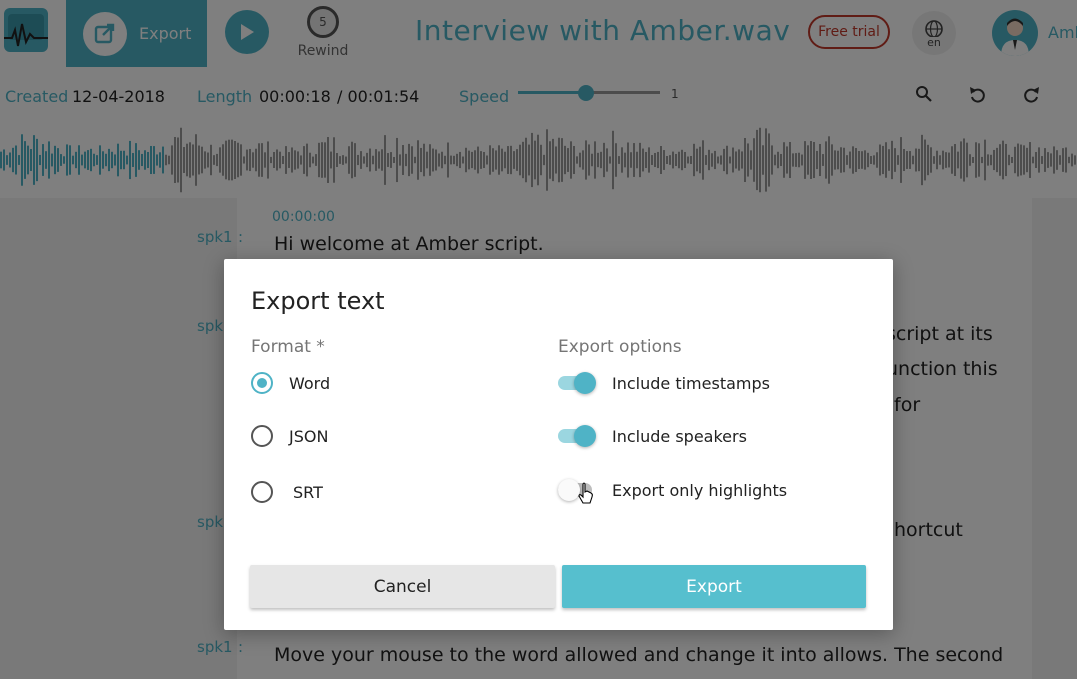  I want to click on option-include-speakers: Include speakers, so click(652, 436).